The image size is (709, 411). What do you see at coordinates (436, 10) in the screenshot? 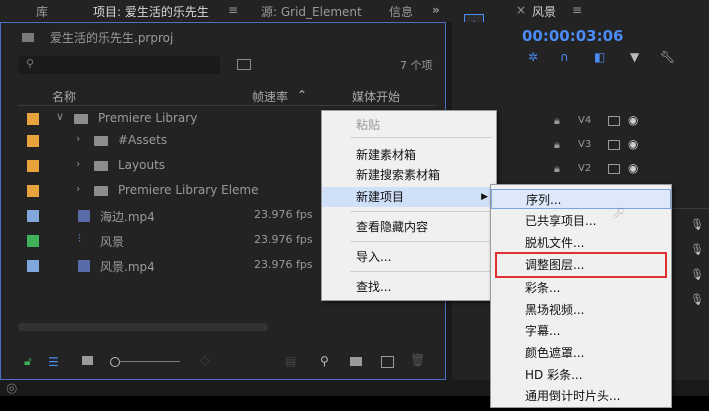
I see `tab-overflow-icon: »` at bounding box center [436, 10].